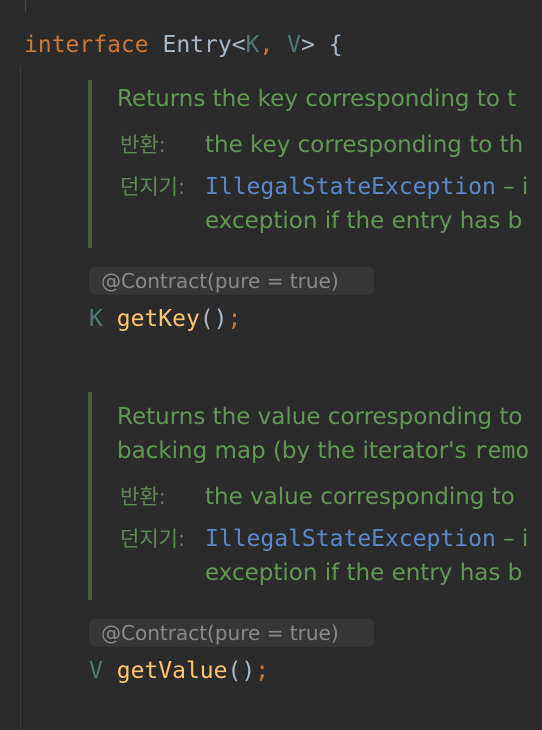 This screenshot has height=730, width=542. What do you see at coordinates (273, 45) in the screenshot?
I see `type-param-comma: ,` at bounding box center [273, 45].